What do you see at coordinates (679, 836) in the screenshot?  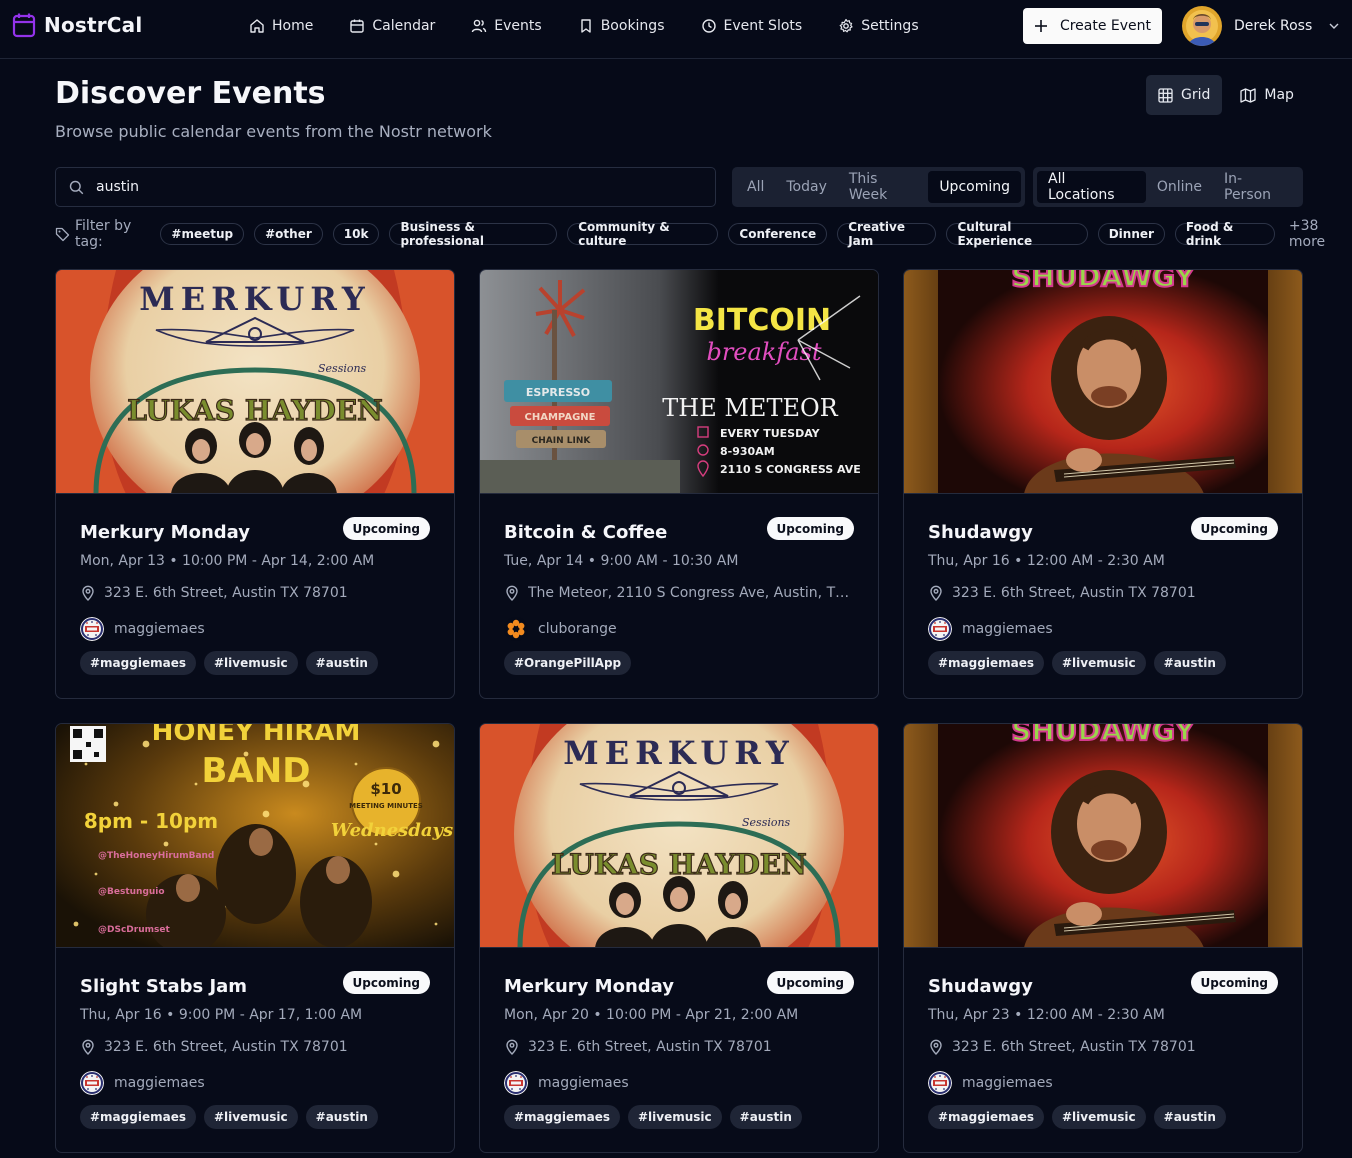 I see `event-image: MERKURY Sessions LUKAS HAYDEN` at bounding box center [679, 836].